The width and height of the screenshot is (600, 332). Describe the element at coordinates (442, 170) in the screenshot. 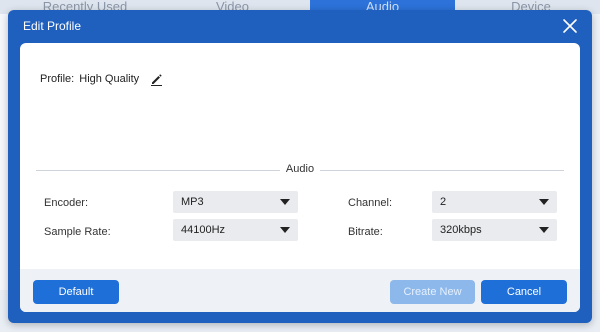

I see `section-divider-right` at that location.